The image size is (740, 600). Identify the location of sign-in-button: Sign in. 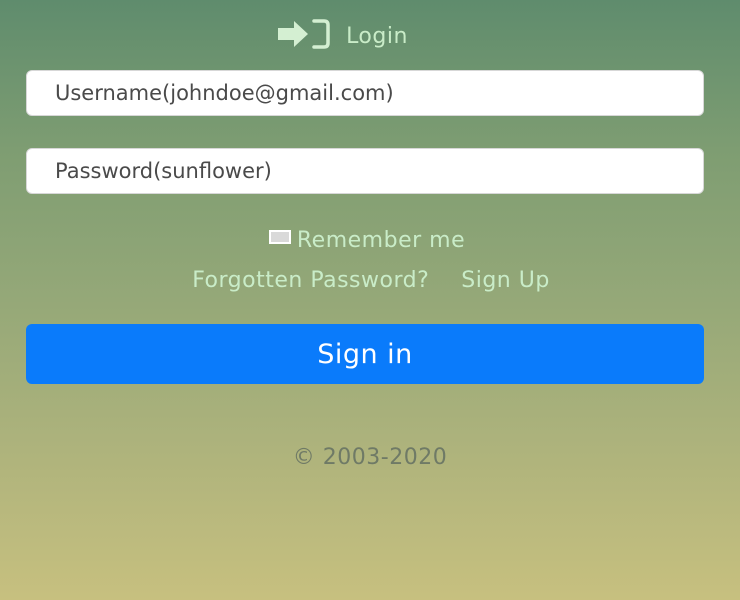
(365, 354).